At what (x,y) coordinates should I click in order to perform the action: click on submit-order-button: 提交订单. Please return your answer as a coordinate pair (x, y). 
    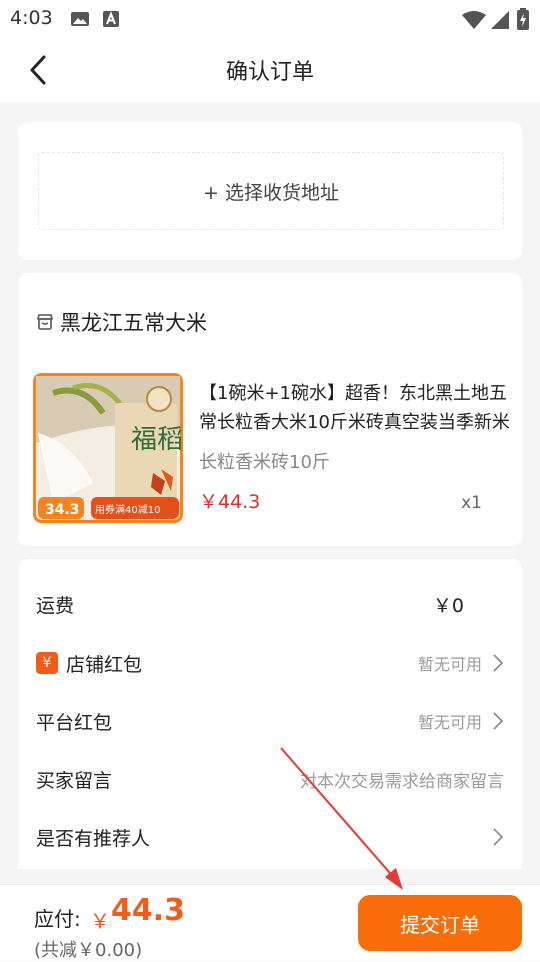
    Looking at the image, I should click on (440, 923).